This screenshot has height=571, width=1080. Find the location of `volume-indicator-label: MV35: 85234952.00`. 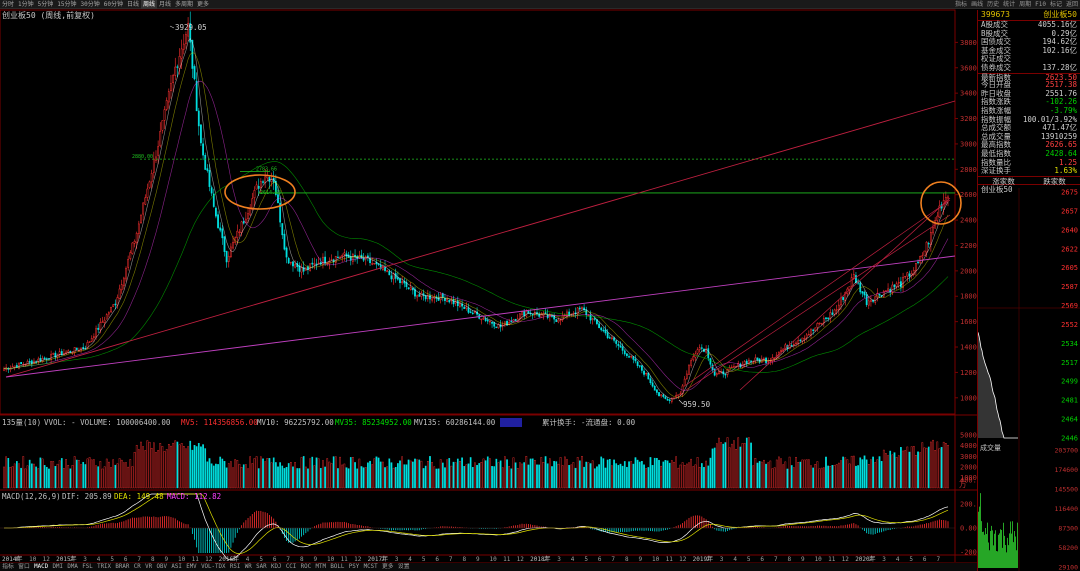

volume-indicator-label: MV35: 85234952.00 is located at coordinates (373, 422).